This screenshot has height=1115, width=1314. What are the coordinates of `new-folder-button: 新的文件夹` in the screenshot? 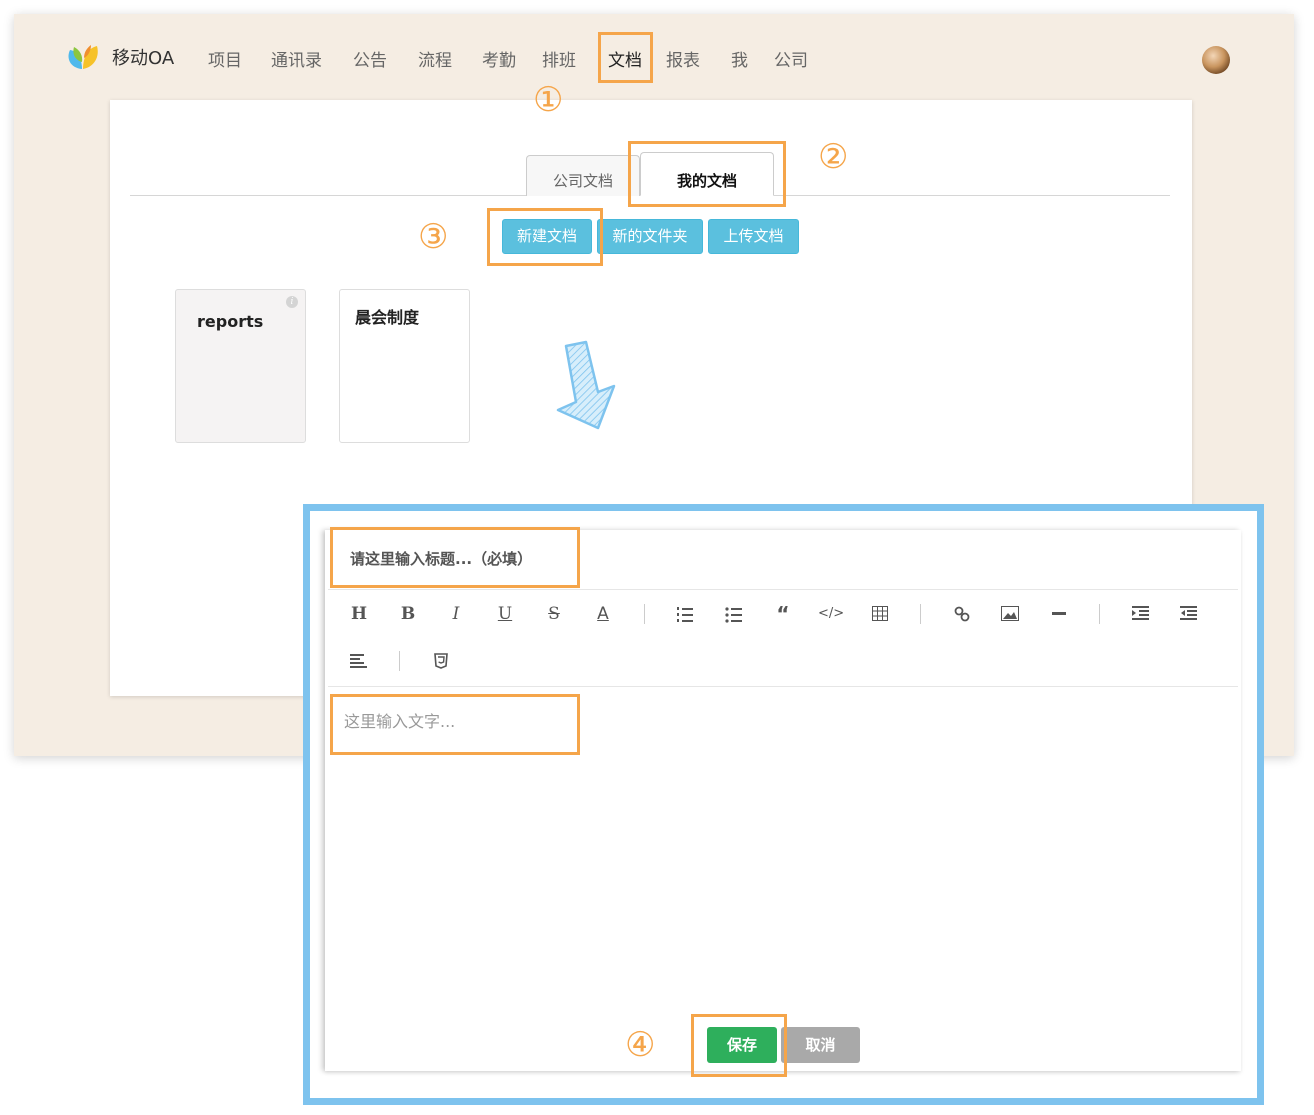 It's located at (650, 236).